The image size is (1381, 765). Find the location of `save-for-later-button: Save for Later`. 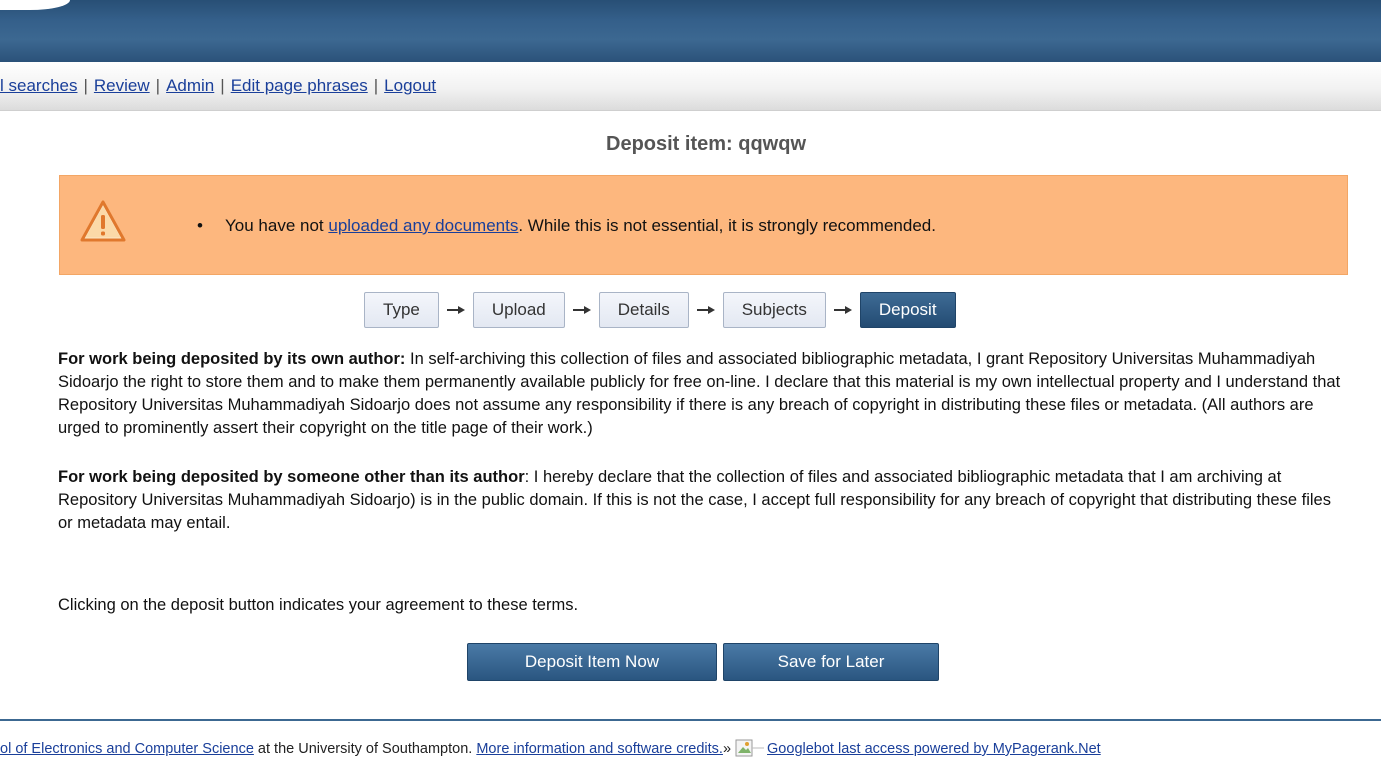

save-for-later-button: Save for Later is located at coordinates (831, 662).